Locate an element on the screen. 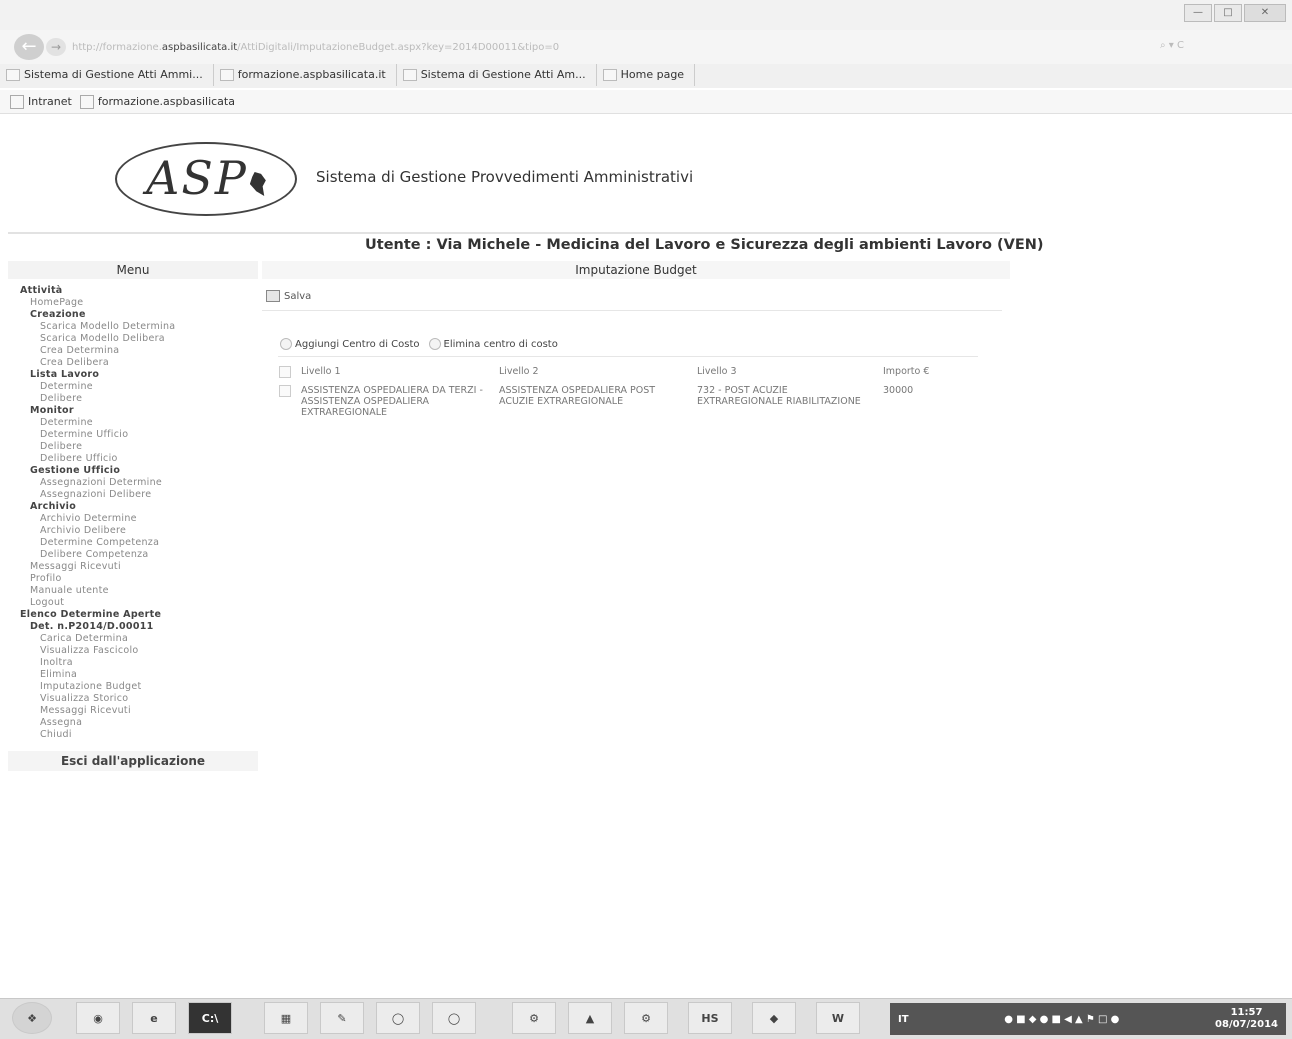 Image resolution: width=1292 pixels, height=1039 pixels. media-player-icon: ◉ is located at coordinates (98, 1018).